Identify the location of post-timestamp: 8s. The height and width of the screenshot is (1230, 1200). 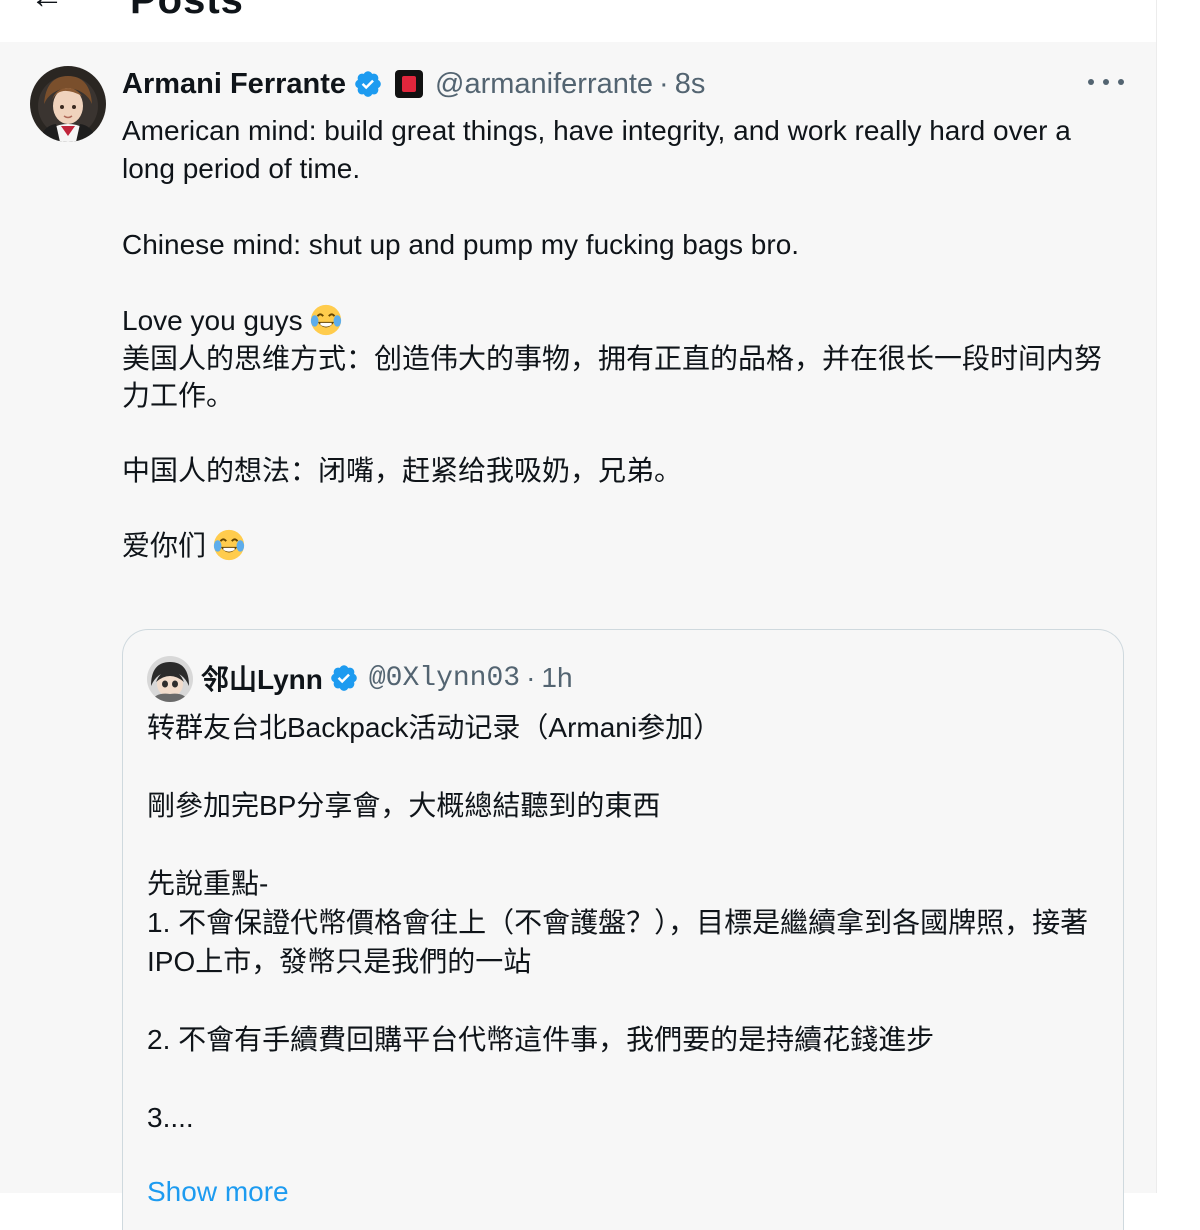
(690, 84).